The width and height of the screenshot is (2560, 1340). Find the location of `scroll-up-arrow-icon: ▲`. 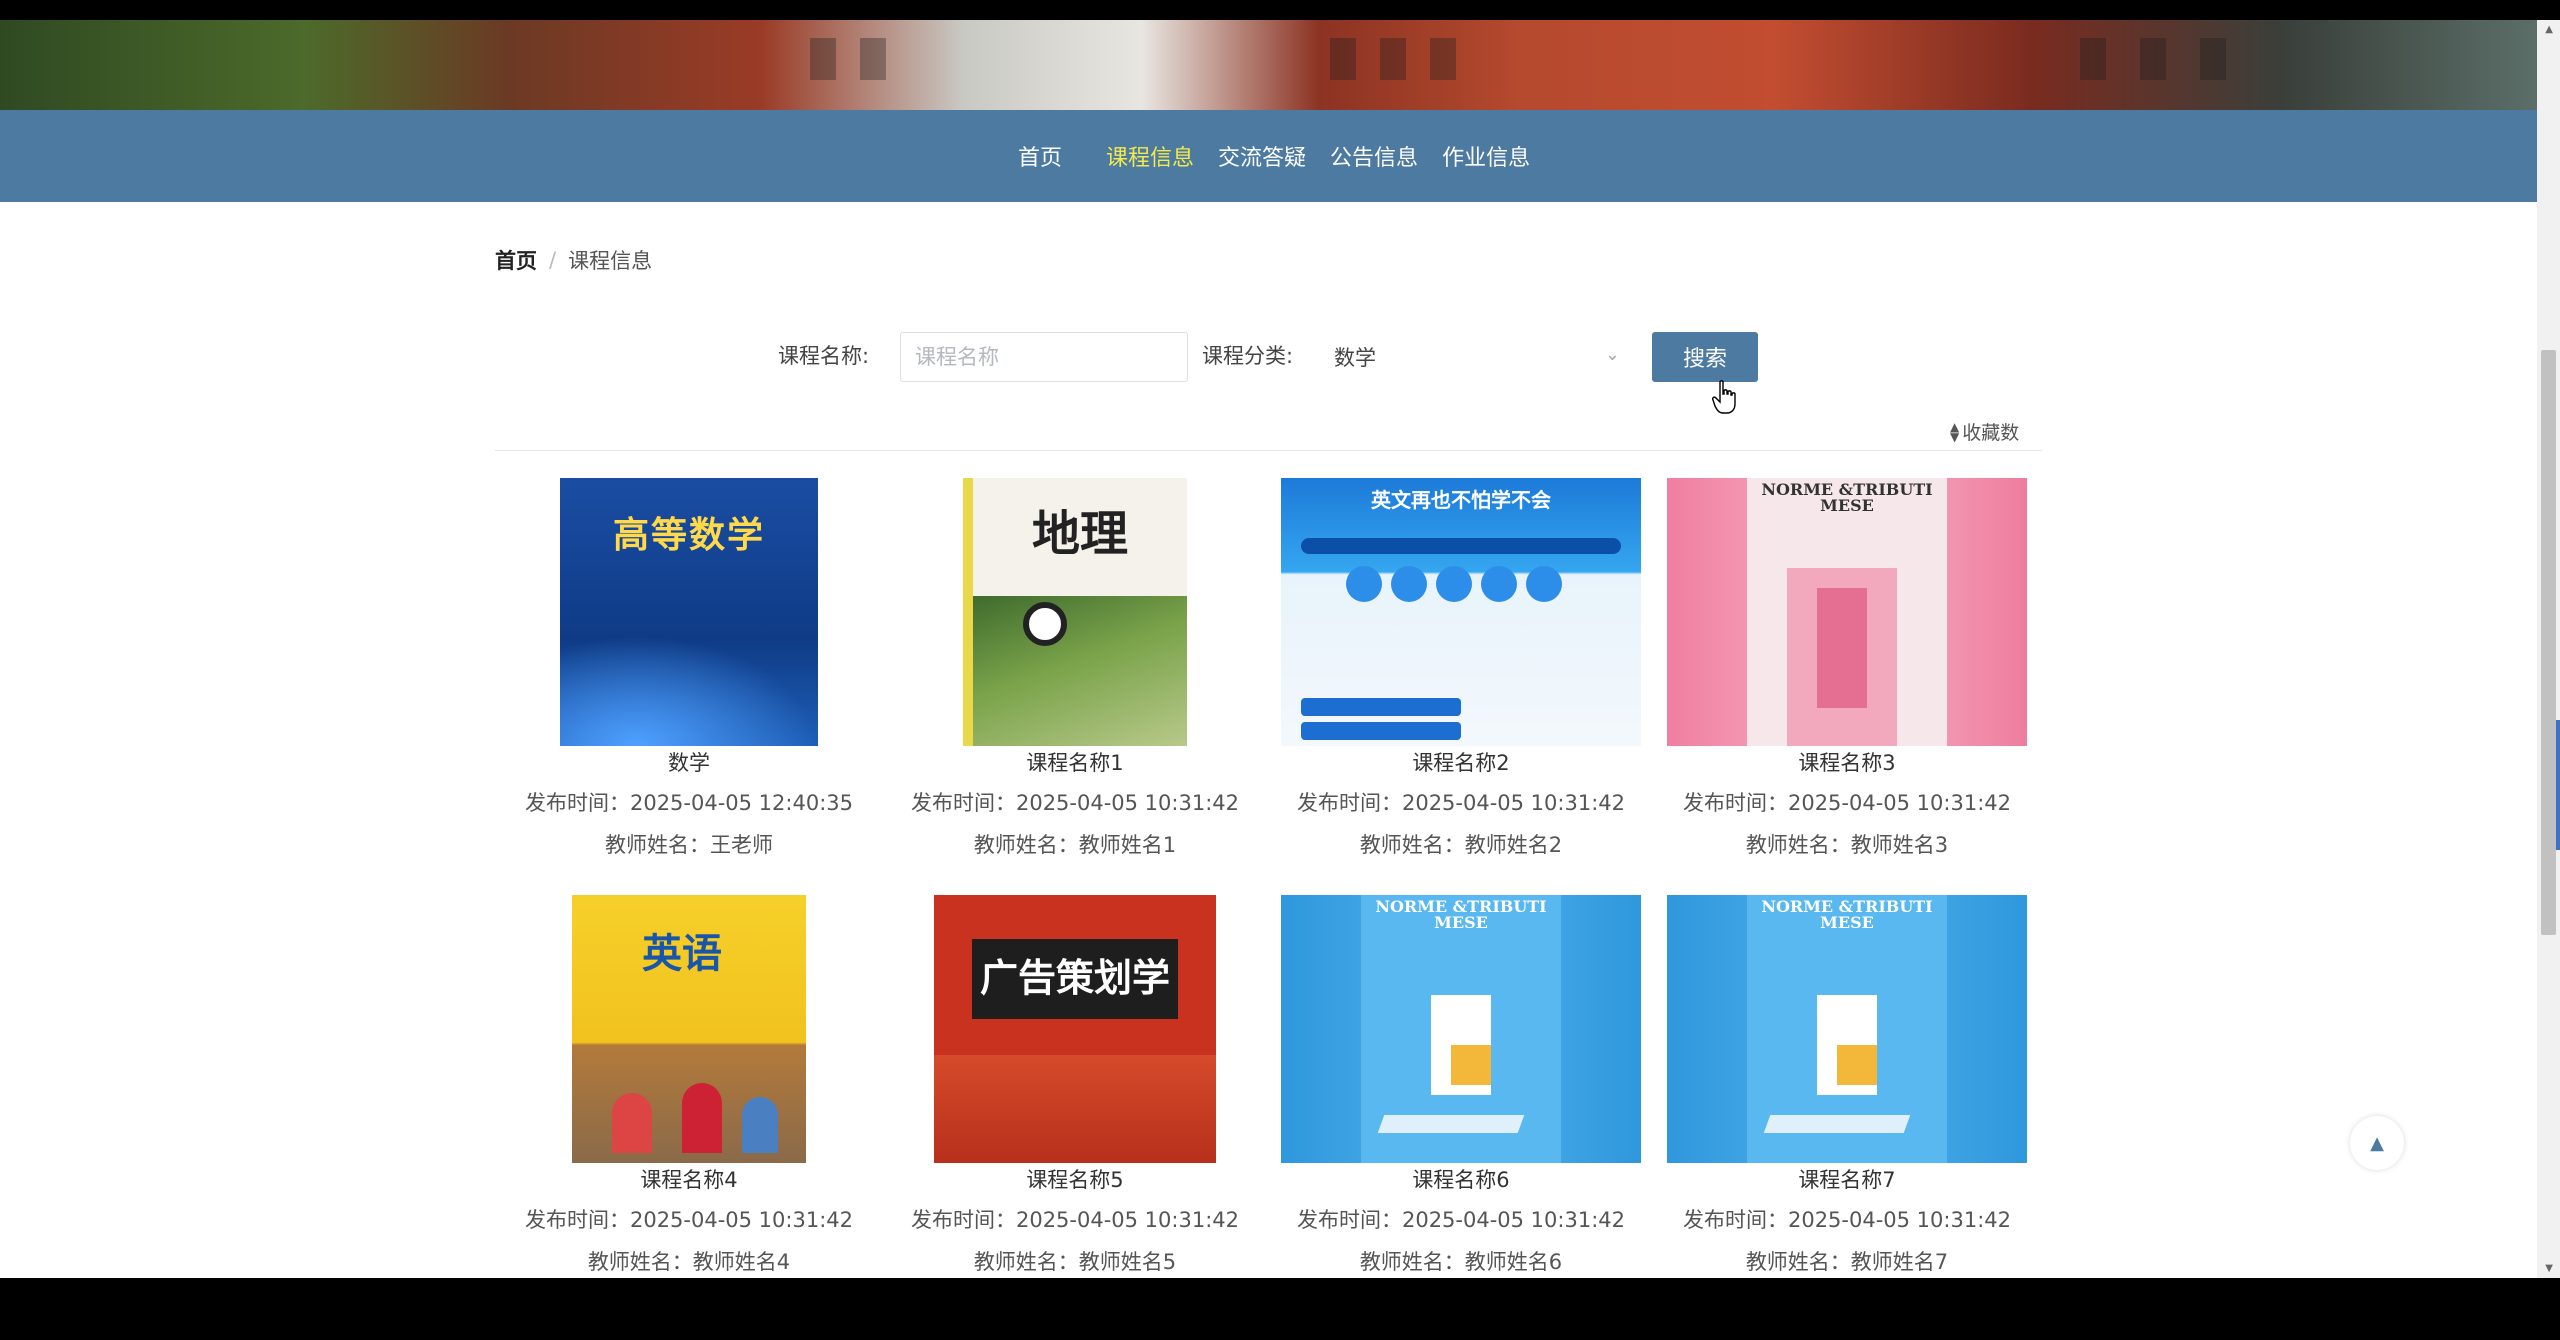

scroll-up-arrow-icon: ▲ is located at coordinates (2549, 29).